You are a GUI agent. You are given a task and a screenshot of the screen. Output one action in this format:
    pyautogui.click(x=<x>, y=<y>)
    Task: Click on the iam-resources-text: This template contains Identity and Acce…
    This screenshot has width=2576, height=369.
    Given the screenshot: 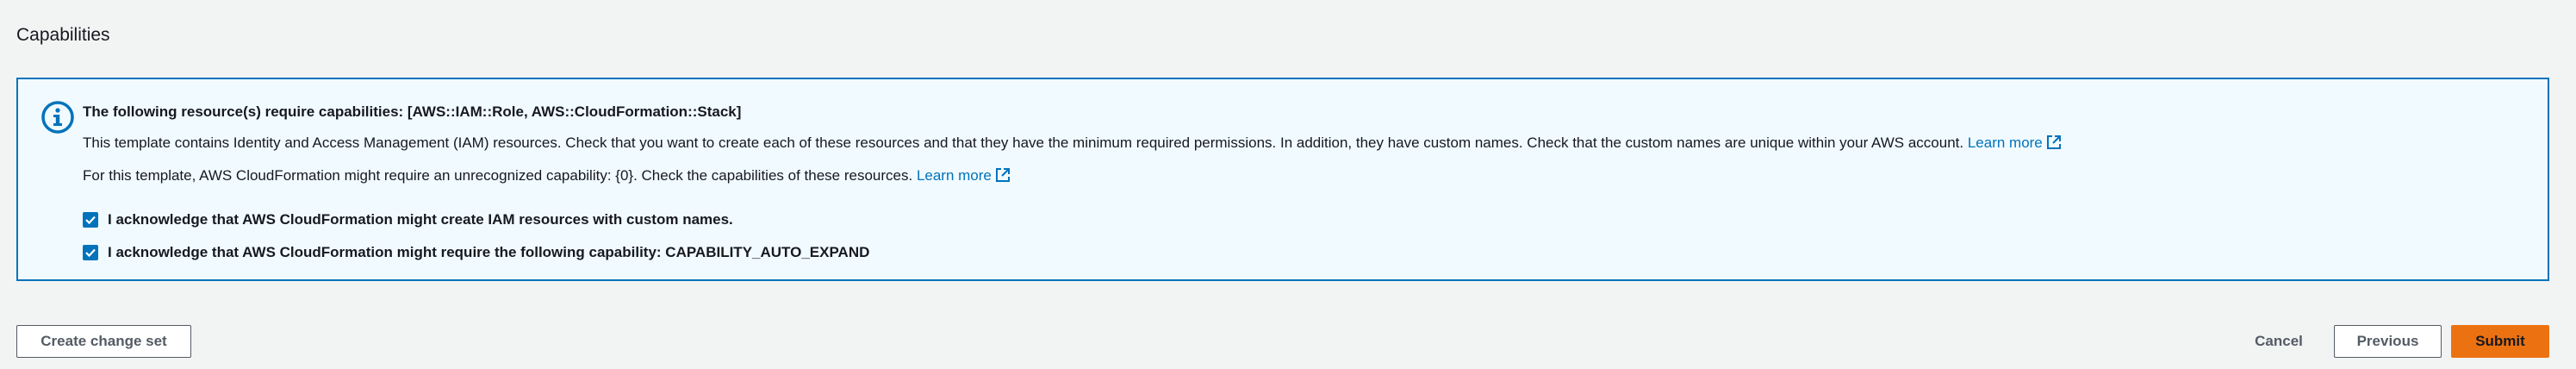 What is the action you would take?
    pyautogui.click(x=1024, y=143)
    